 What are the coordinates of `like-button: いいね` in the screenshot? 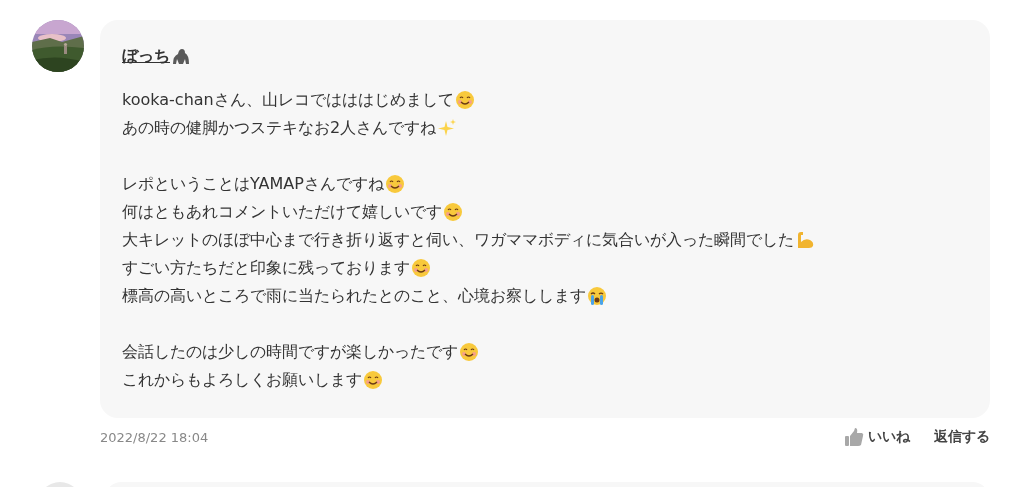 It's located at (877, 437).